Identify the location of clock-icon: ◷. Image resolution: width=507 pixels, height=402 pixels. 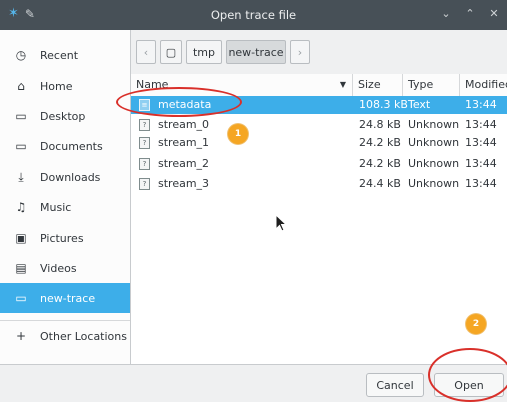
(21, 55).